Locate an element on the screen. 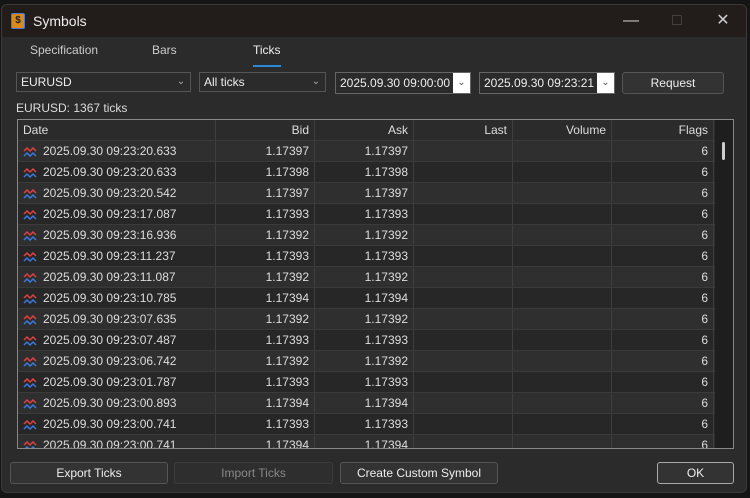 The image size is (750, 498). maximize-icon: □ is located at coordinates (677, 21).